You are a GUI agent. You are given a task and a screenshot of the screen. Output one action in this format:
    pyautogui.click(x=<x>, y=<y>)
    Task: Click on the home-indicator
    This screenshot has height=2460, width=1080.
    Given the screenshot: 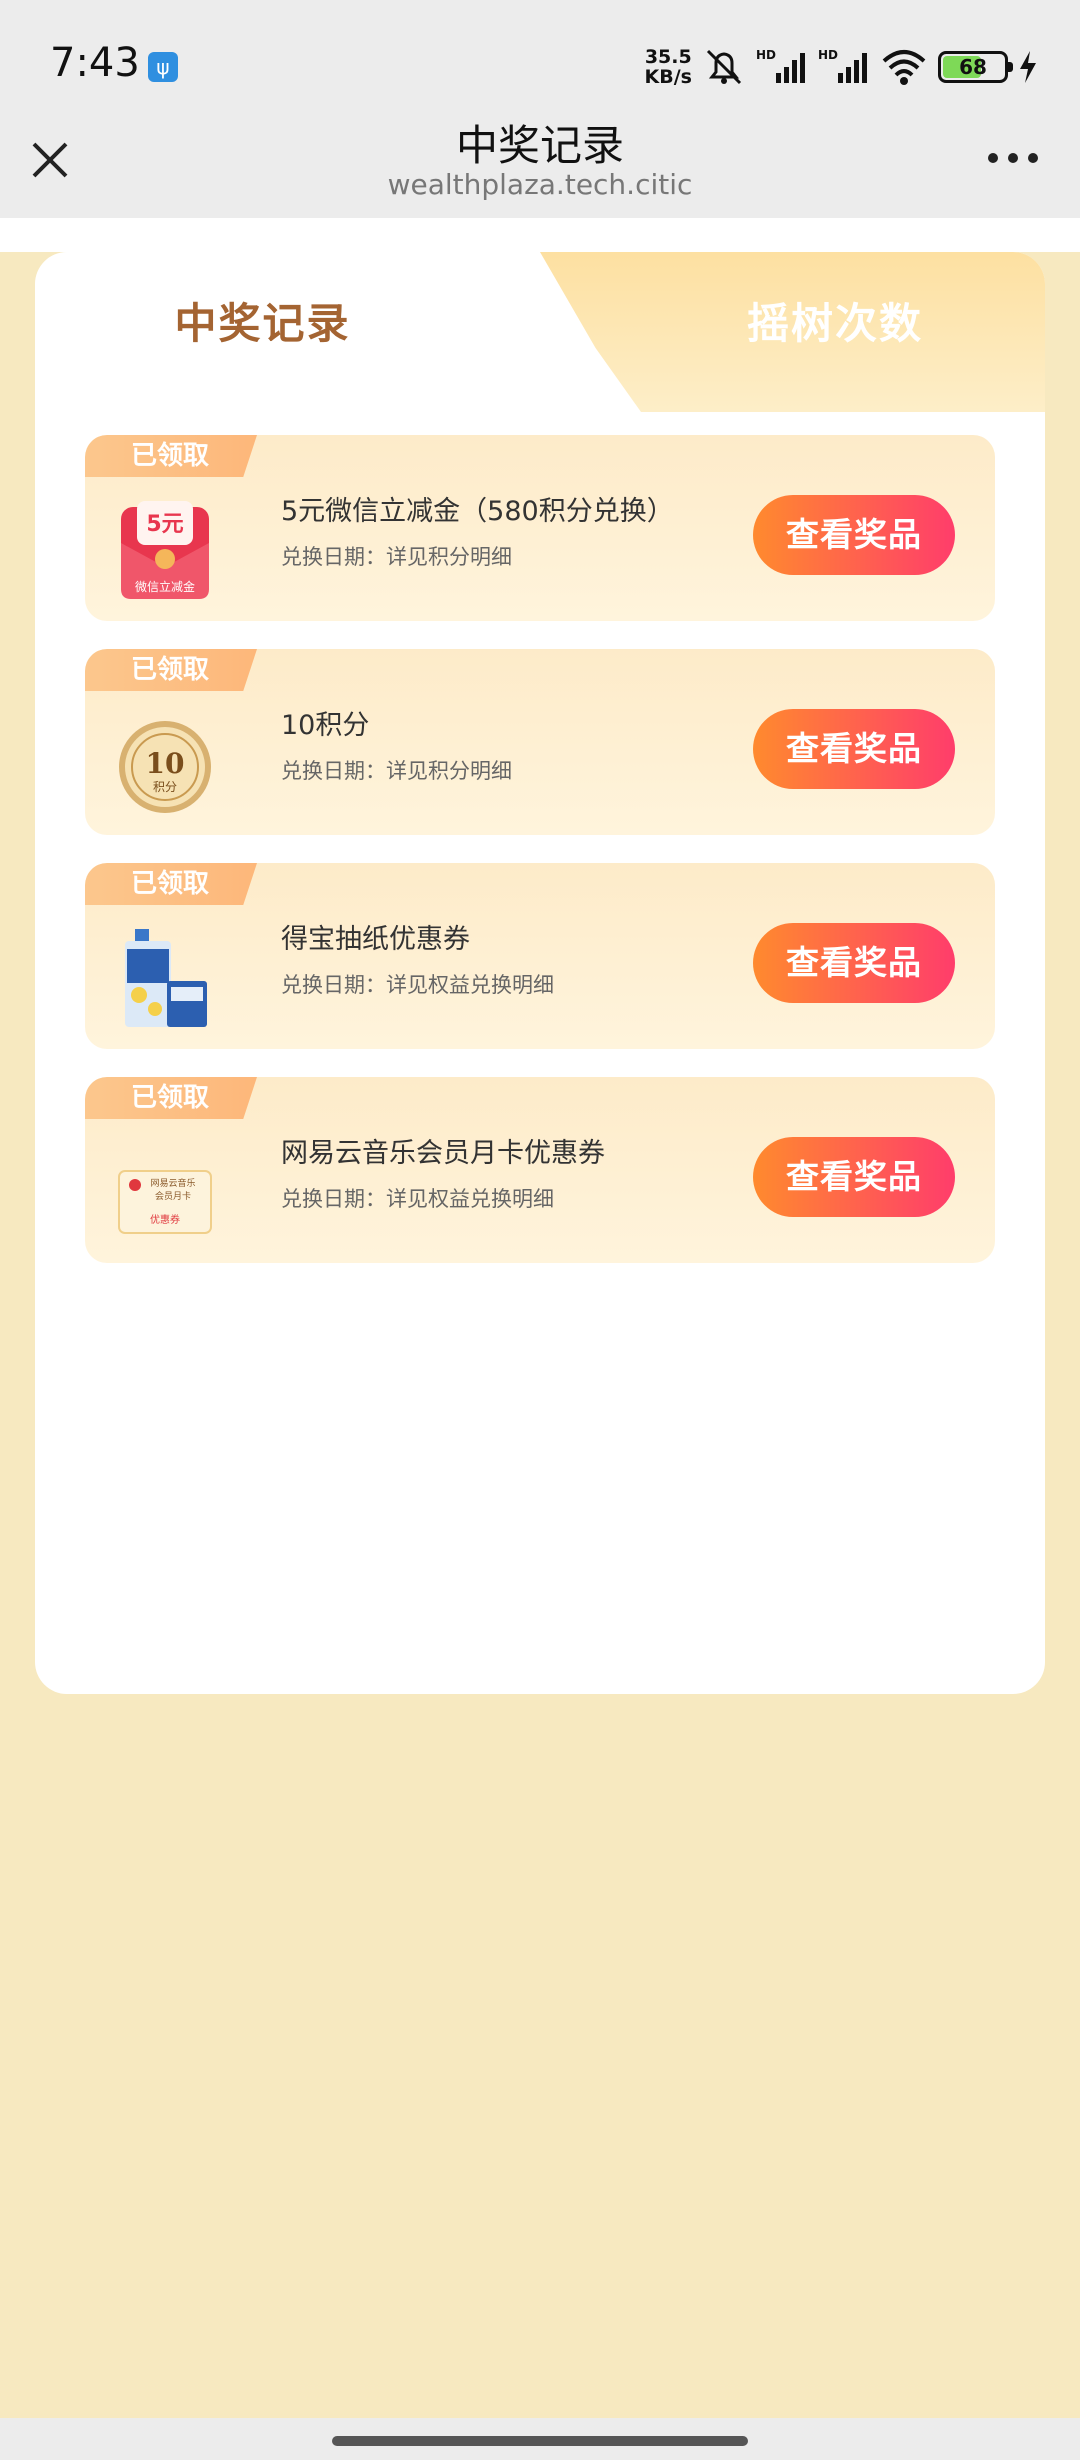 What is the action you would take?
    pyautogui.click(x=540, y=2441)
    